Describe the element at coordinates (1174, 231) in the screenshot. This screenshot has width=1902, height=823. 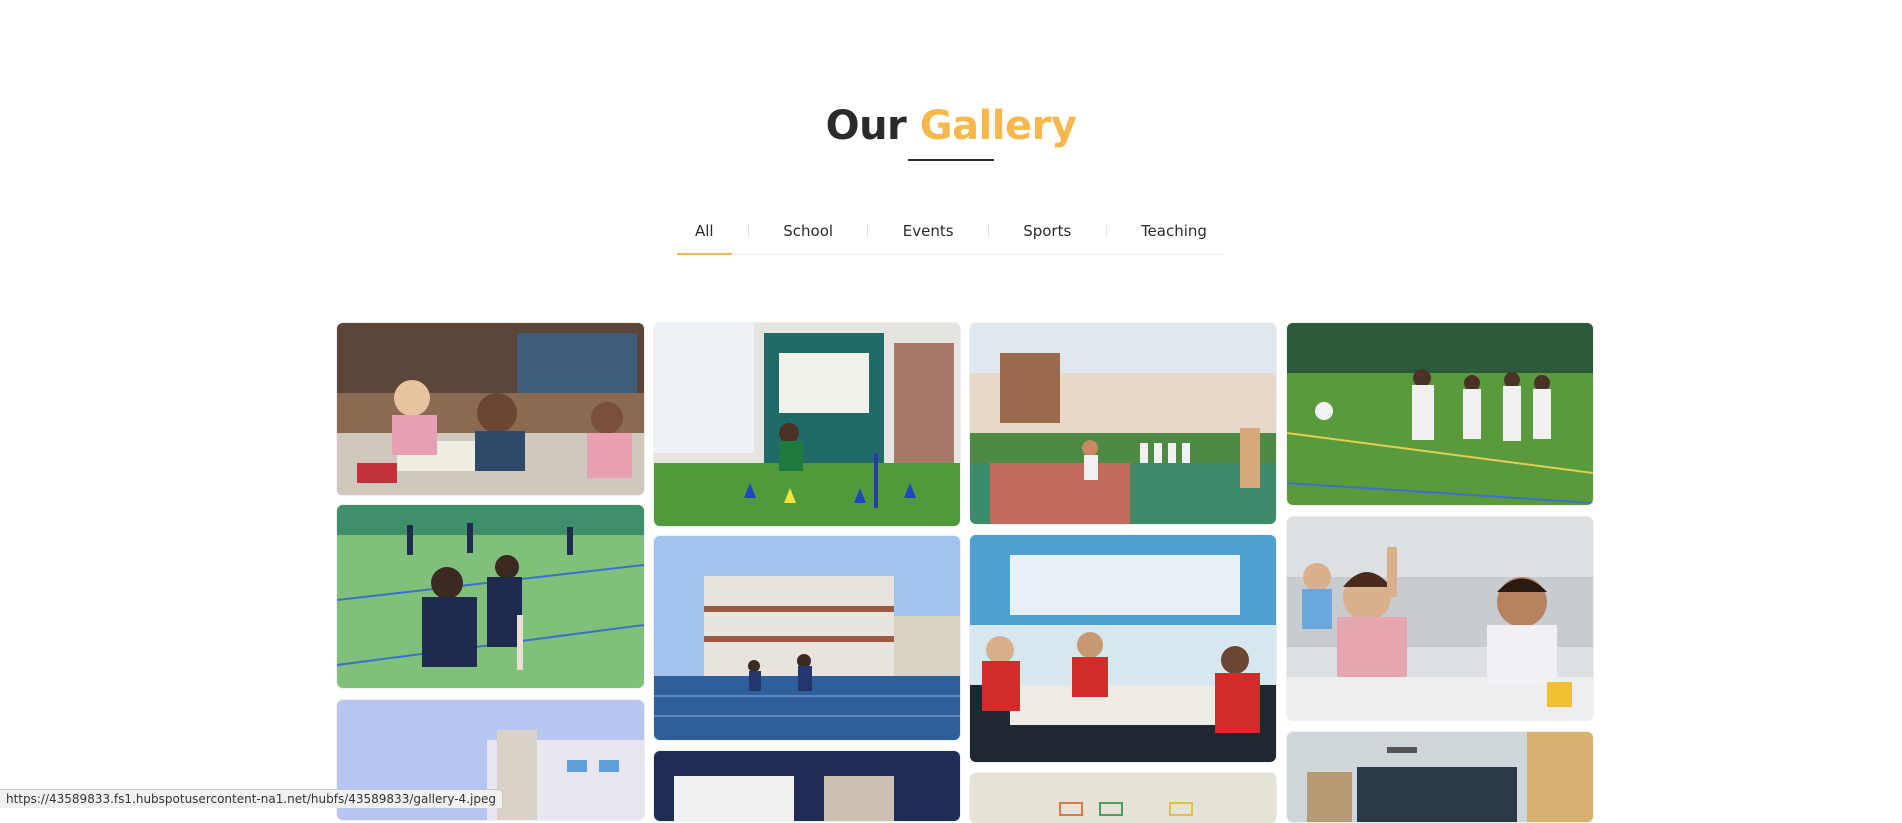
I see `tab-teaching: Teaching` at that location.